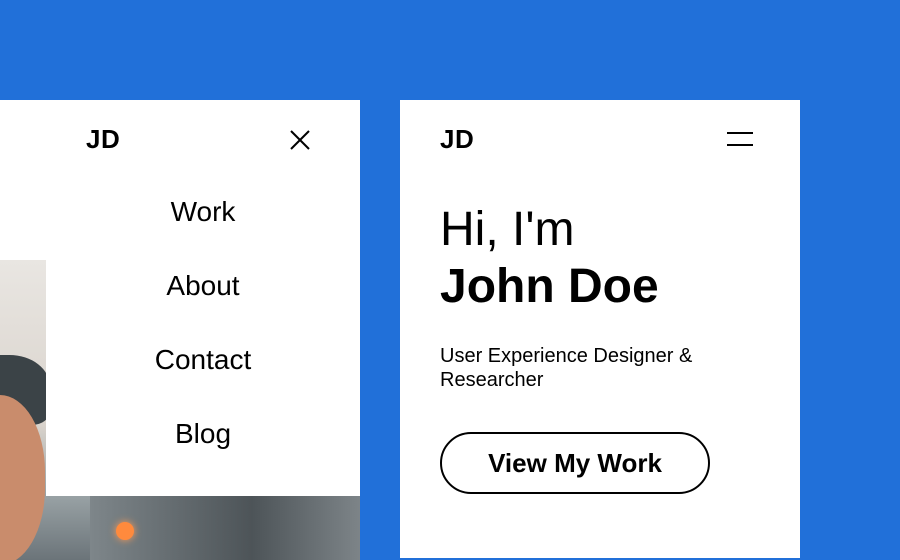 Image resolution: width=900 pixels, height=560 pixels. What do you see at coordinates (566, 368) in the screenshot?
I see `hero-role: User Experience Designer & Researcher` at bounding box center [566, 368].